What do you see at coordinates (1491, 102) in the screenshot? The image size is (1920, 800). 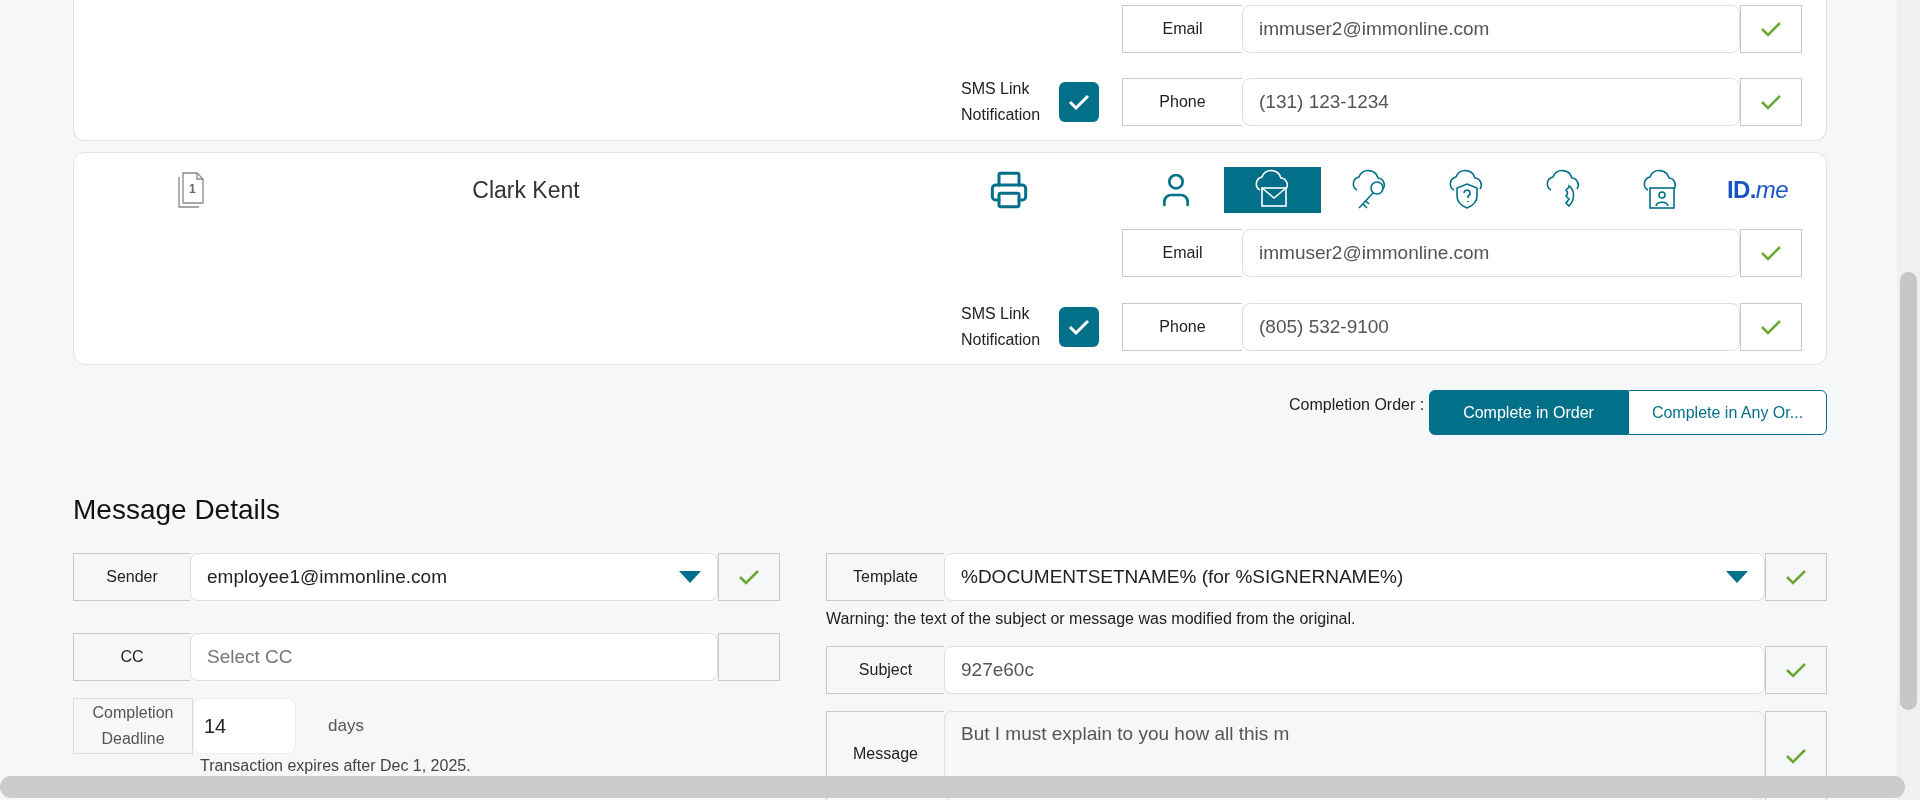 I see `input-field: (131) 123-1234` at bounding box center [1491, 102].